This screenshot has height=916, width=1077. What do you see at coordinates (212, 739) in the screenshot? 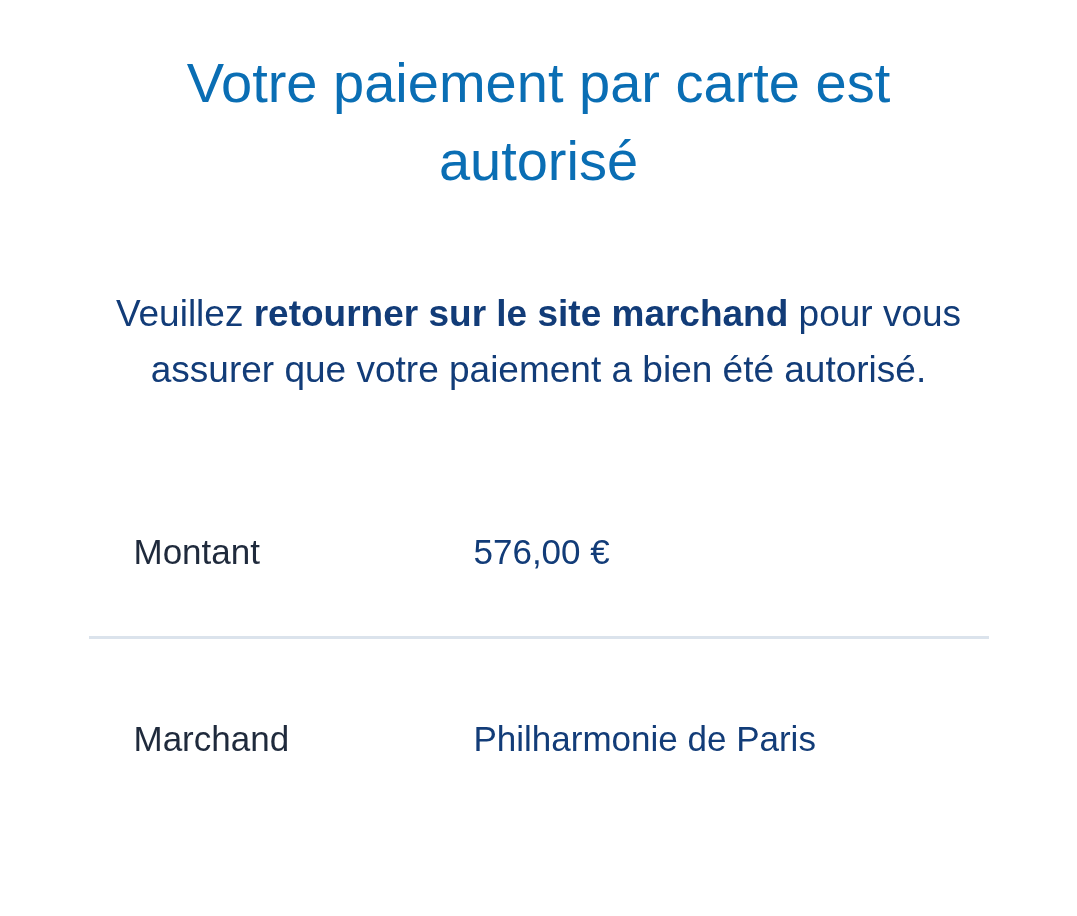
I see `detail-label: Marchand` at bounding box center [212, 739].